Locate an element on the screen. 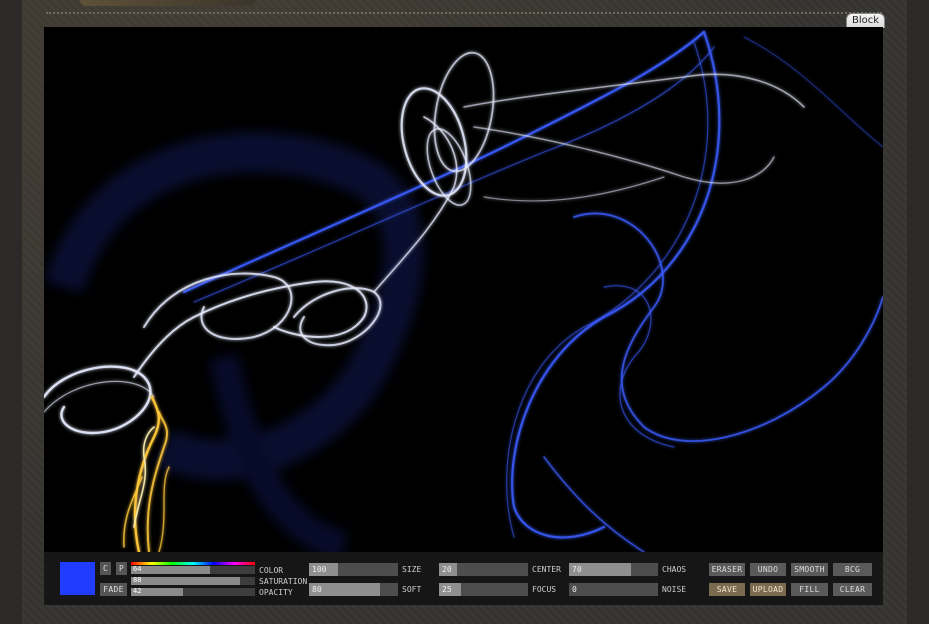 This screenshot has height=624, width=929. block-button: Block is located at coordinates (865, 20).